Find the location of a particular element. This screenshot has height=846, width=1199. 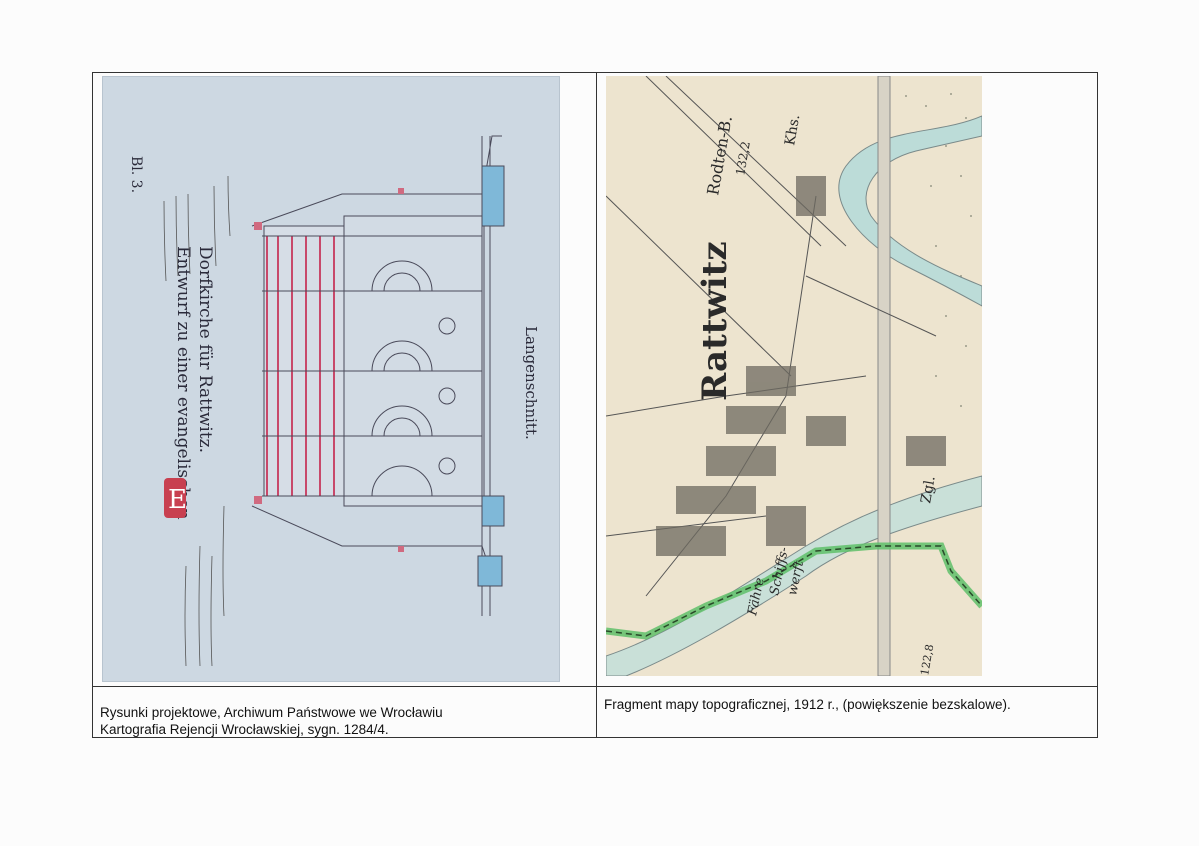

sheet-number: Bl. 3. is located at coordinates (136, 174).